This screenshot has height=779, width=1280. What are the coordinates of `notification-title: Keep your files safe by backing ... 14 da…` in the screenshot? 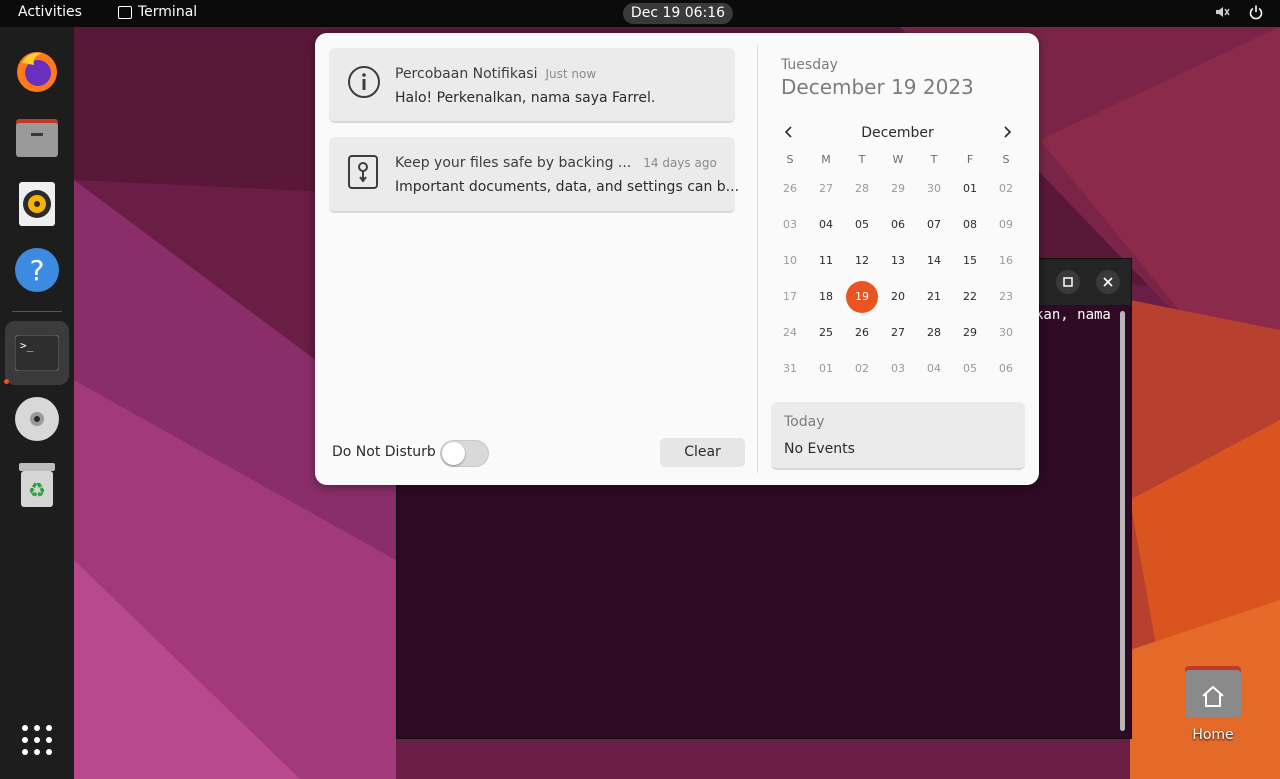 It's located at (556, 163).